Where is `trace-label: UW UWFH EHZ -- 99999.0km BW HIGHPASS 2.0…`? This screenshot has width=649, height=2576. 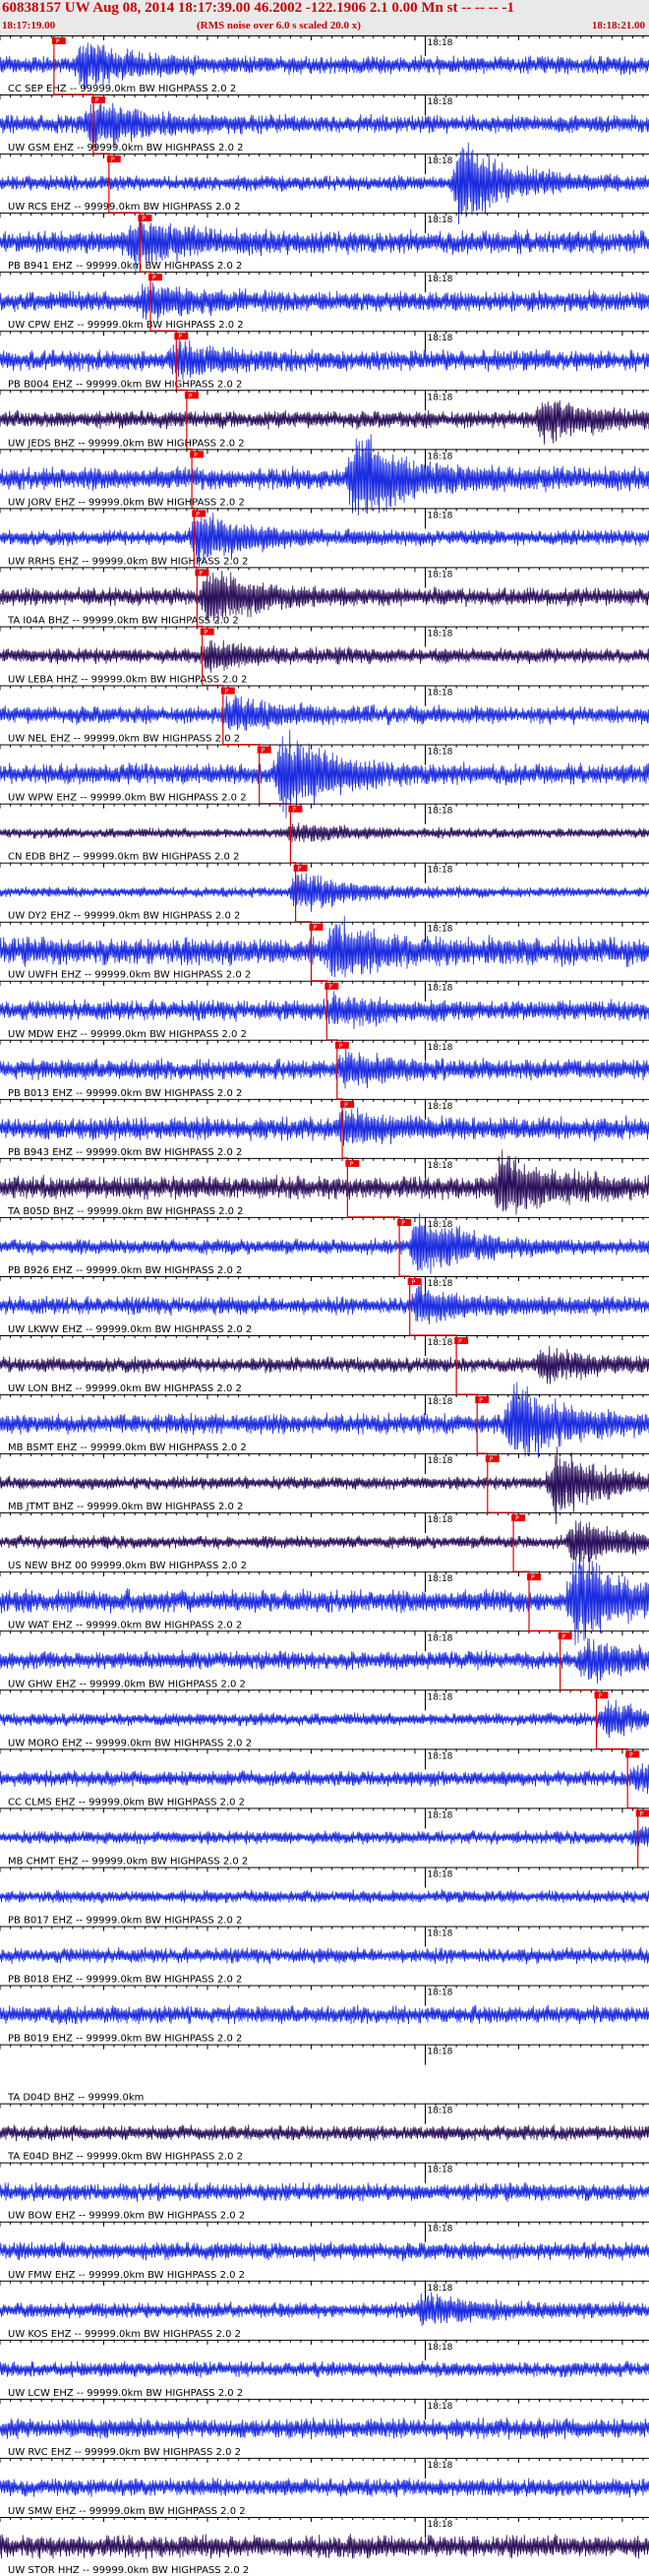
trace-label: UW UWFH EHZ -- 99999.0km BW HIGHPASS 2.0… is located at coordinates (129, 975).